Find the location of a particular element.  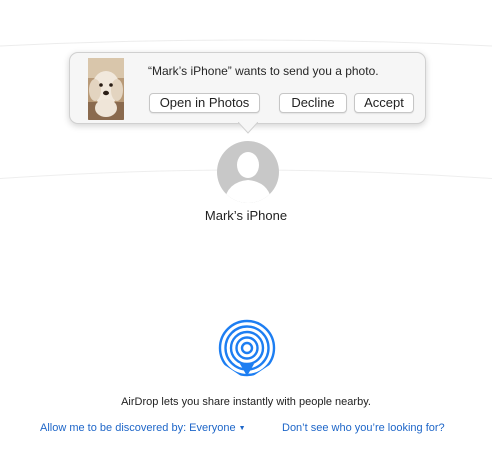

photo-thumbnail is located at coordinates (106, 89).